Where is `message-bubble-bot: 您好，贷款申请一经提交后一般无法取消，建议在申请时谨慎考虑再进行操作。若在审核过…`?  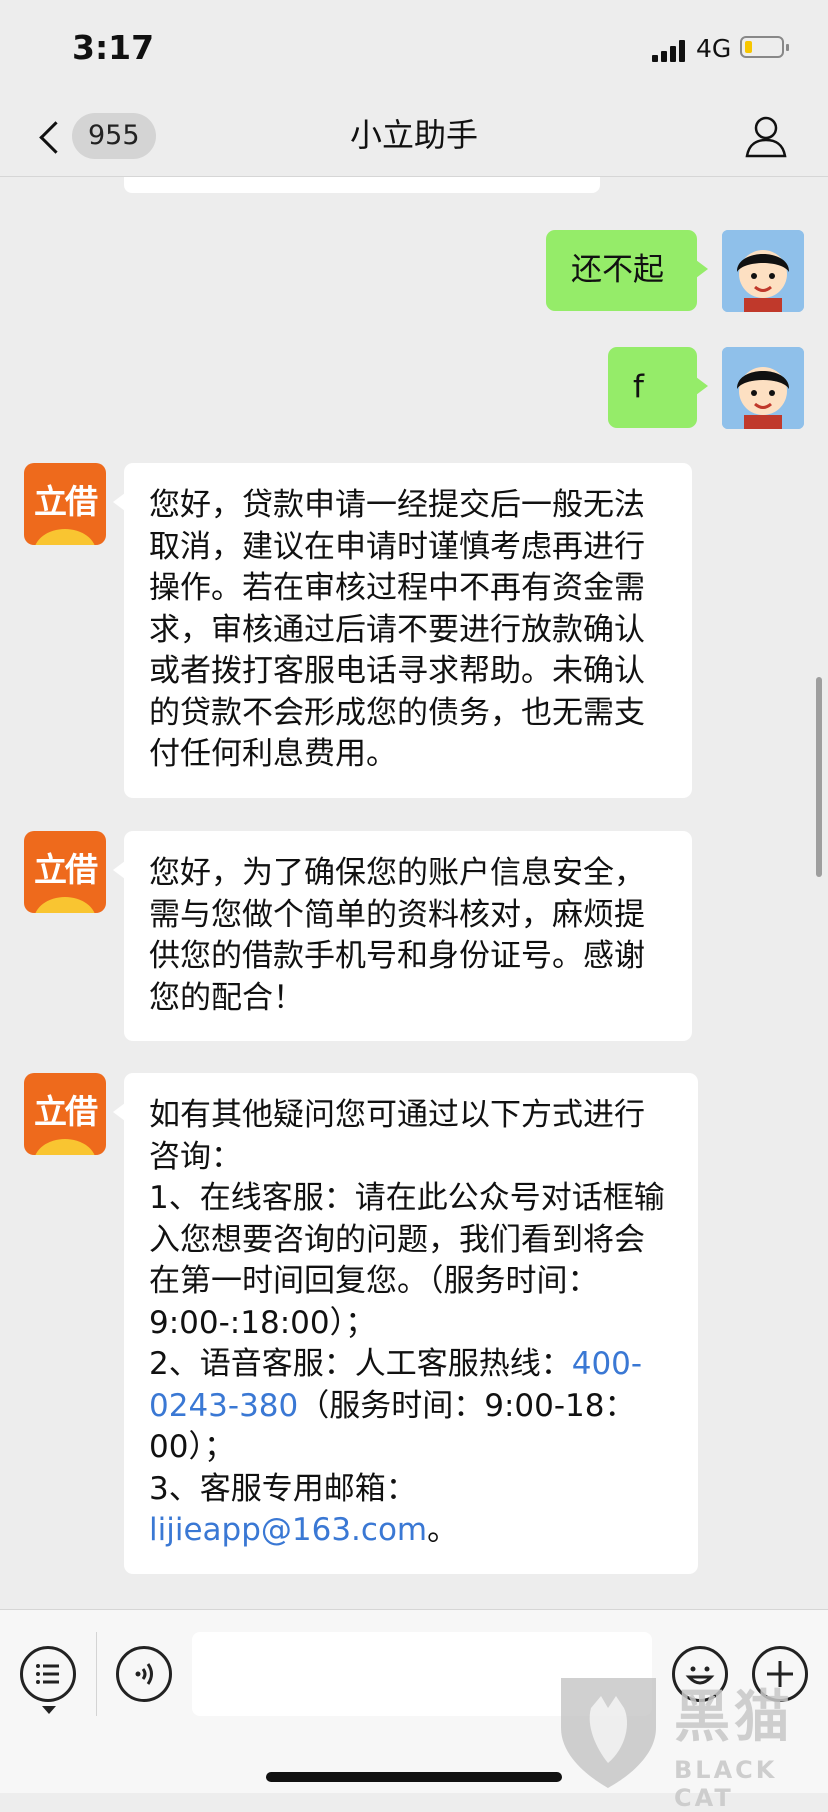
message-bubble-bot: 您好，贷款申请一经提交后一般无法取消，建议在申请时谨慎考虑再进行操作。若在审核过… is located at coordinates (402, 630).